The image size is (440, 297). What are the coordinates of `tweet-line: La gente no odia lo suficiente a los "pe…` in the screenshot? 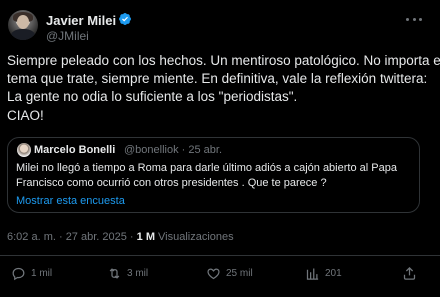 It's located at (152, 97).